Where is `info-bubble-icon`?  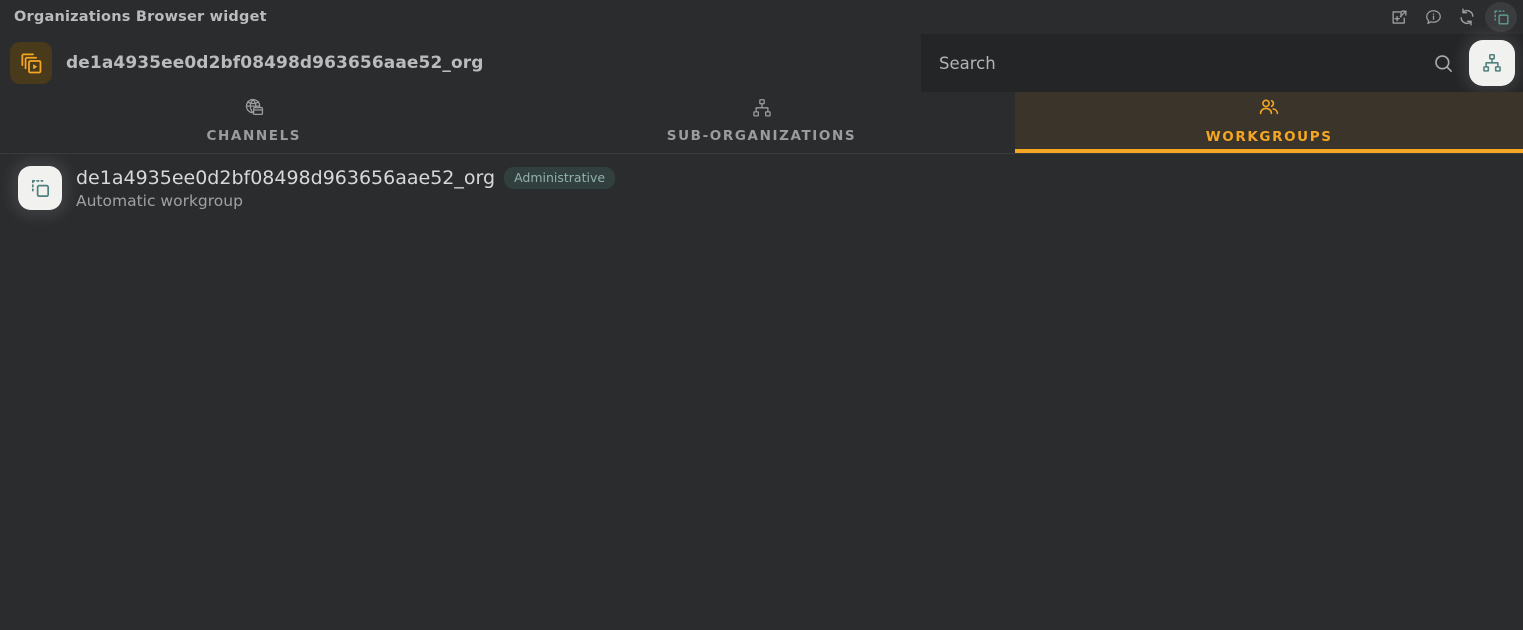 info-bubble-icon is located at coordinates (1433, 17).